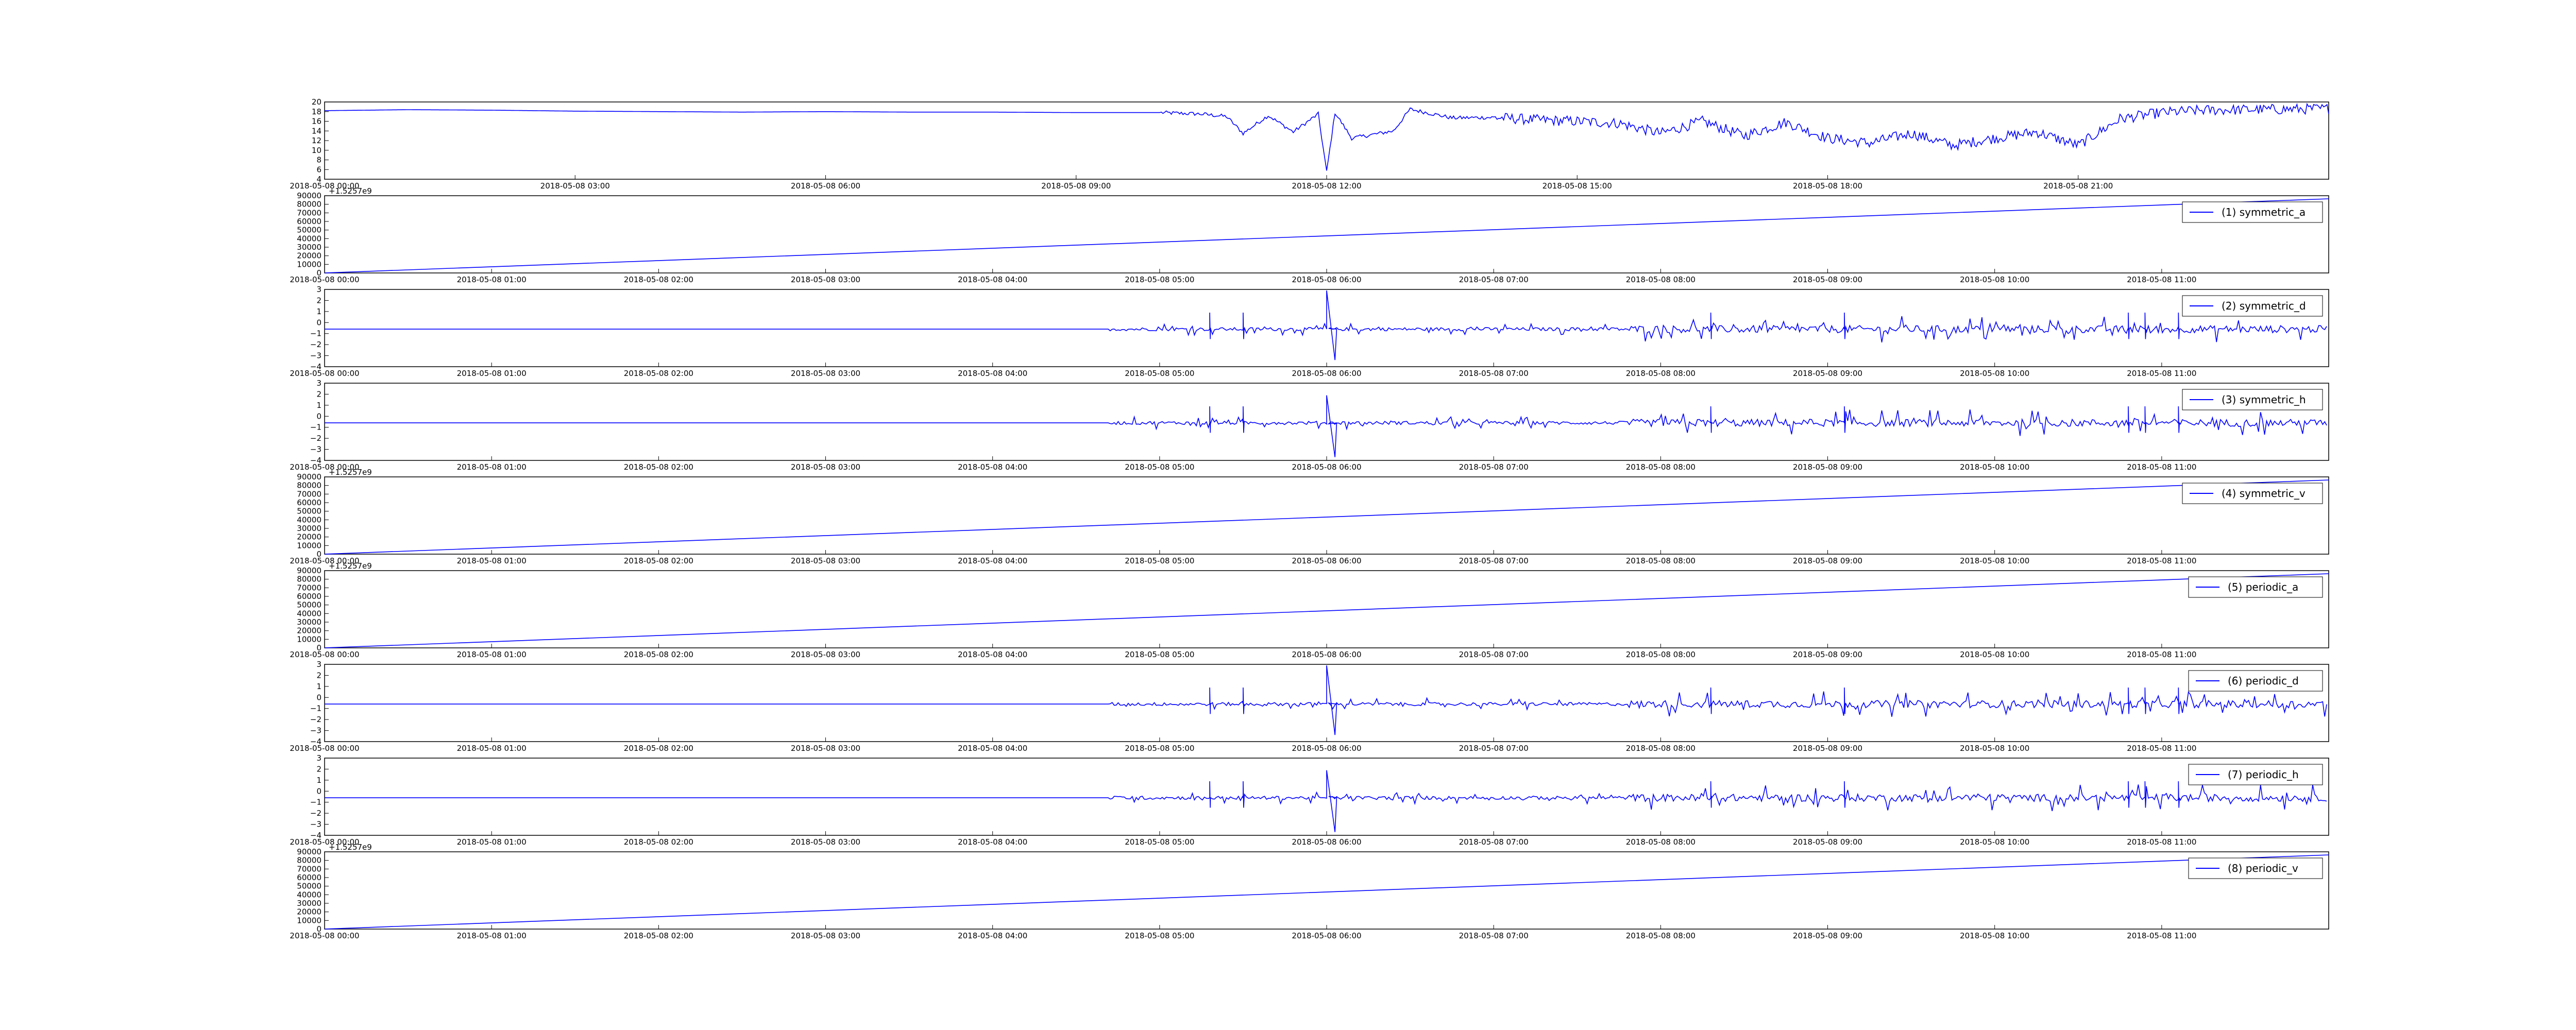 The width and height of the screenshot is (2576, 1030). What do you see at coordinates (318, 169) in the screenshot?
I see `y-tick-label: 6` at bounding box center [318, 169].